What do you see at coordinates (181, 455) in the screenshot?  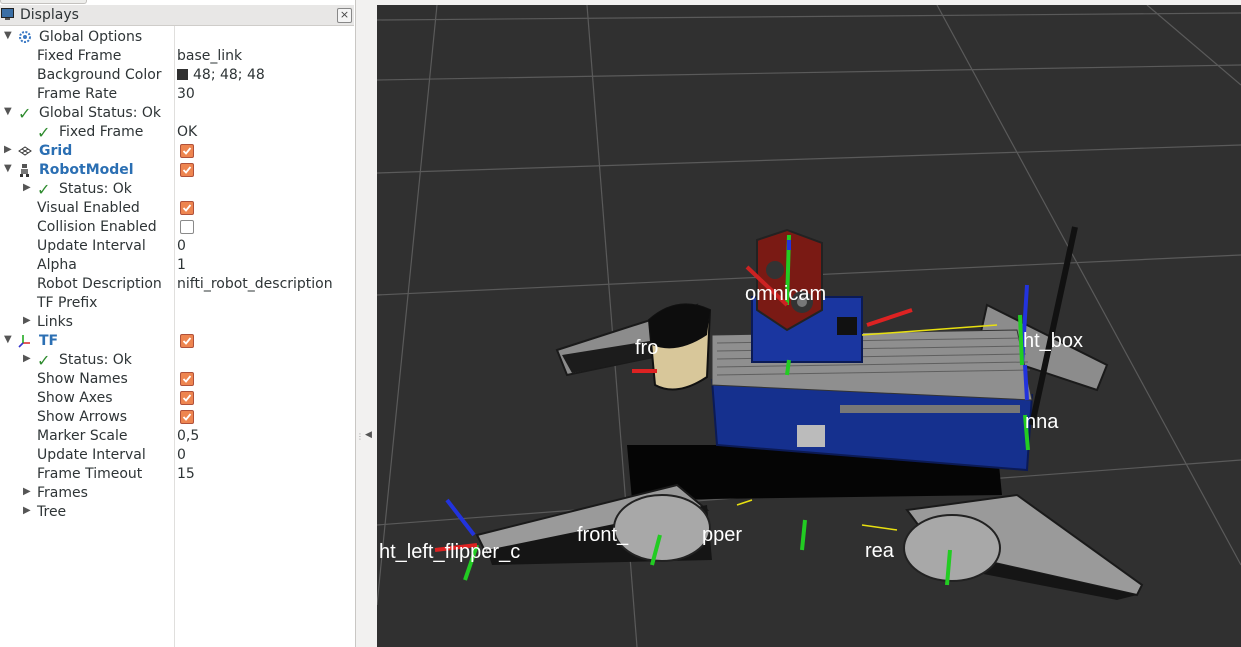 I see `tf-update-interval-value: 0` at bounding box center [181, 455].